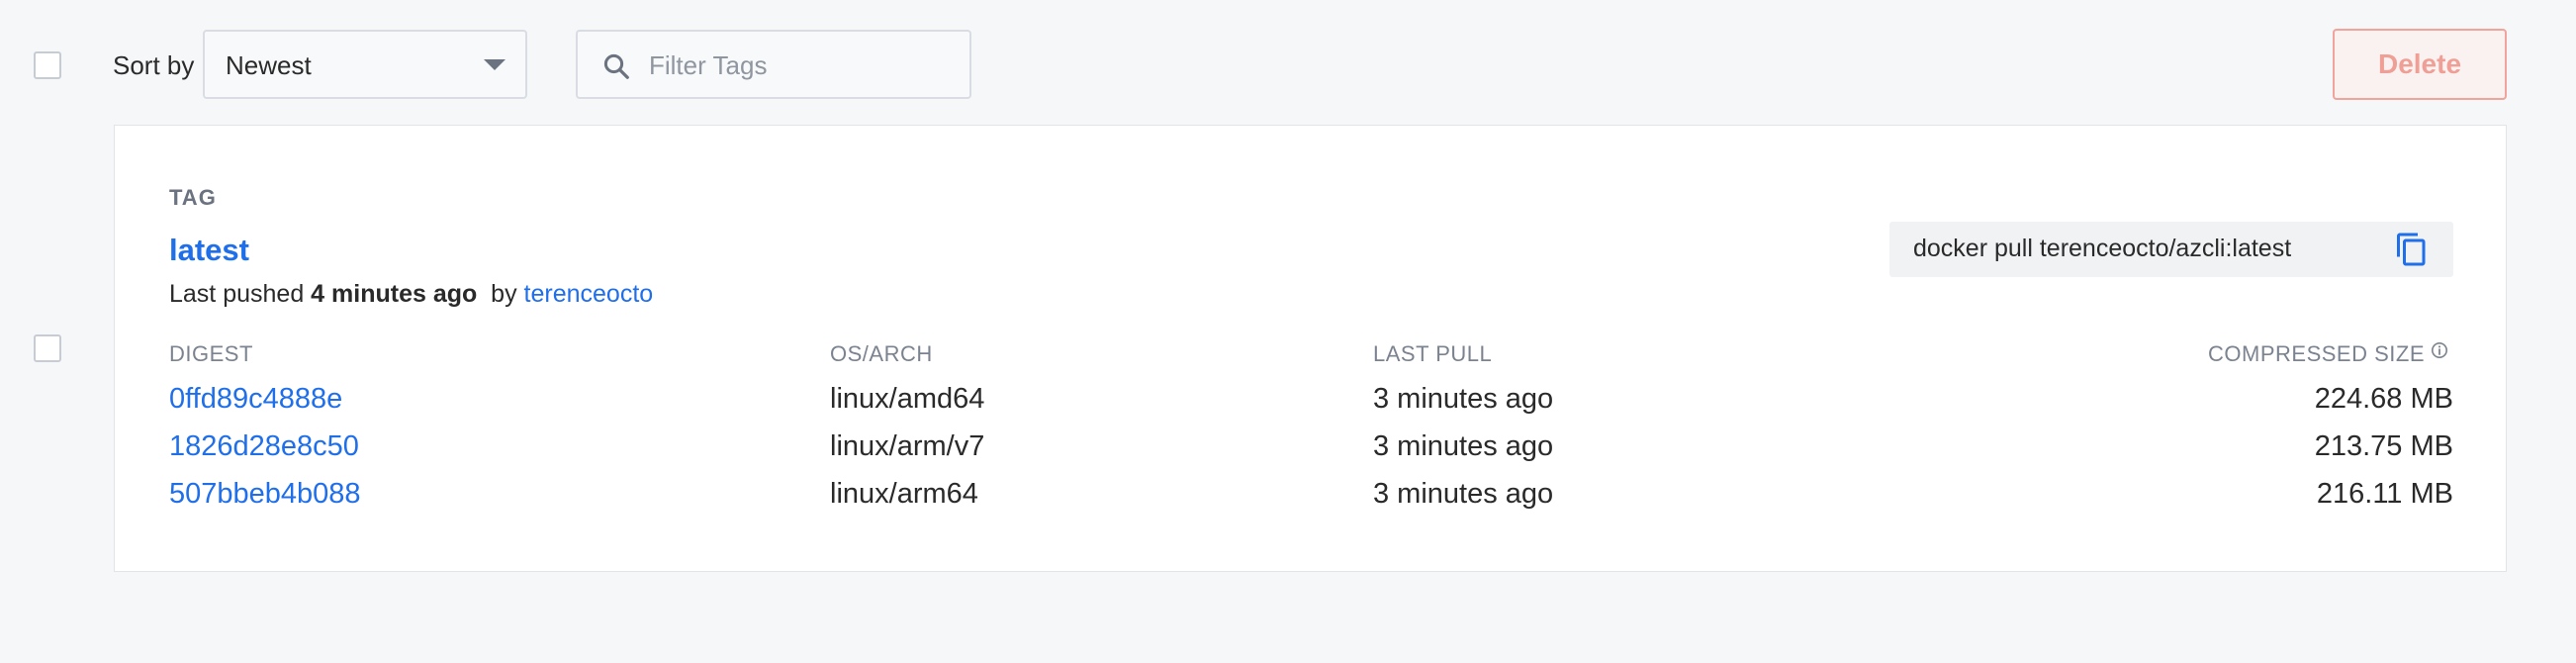 This screenshot has height=663, width=2576. Describe the element at coordinates (904, 494) in the screenshot. I see `os-arch-value: linux/arm64` at that location.